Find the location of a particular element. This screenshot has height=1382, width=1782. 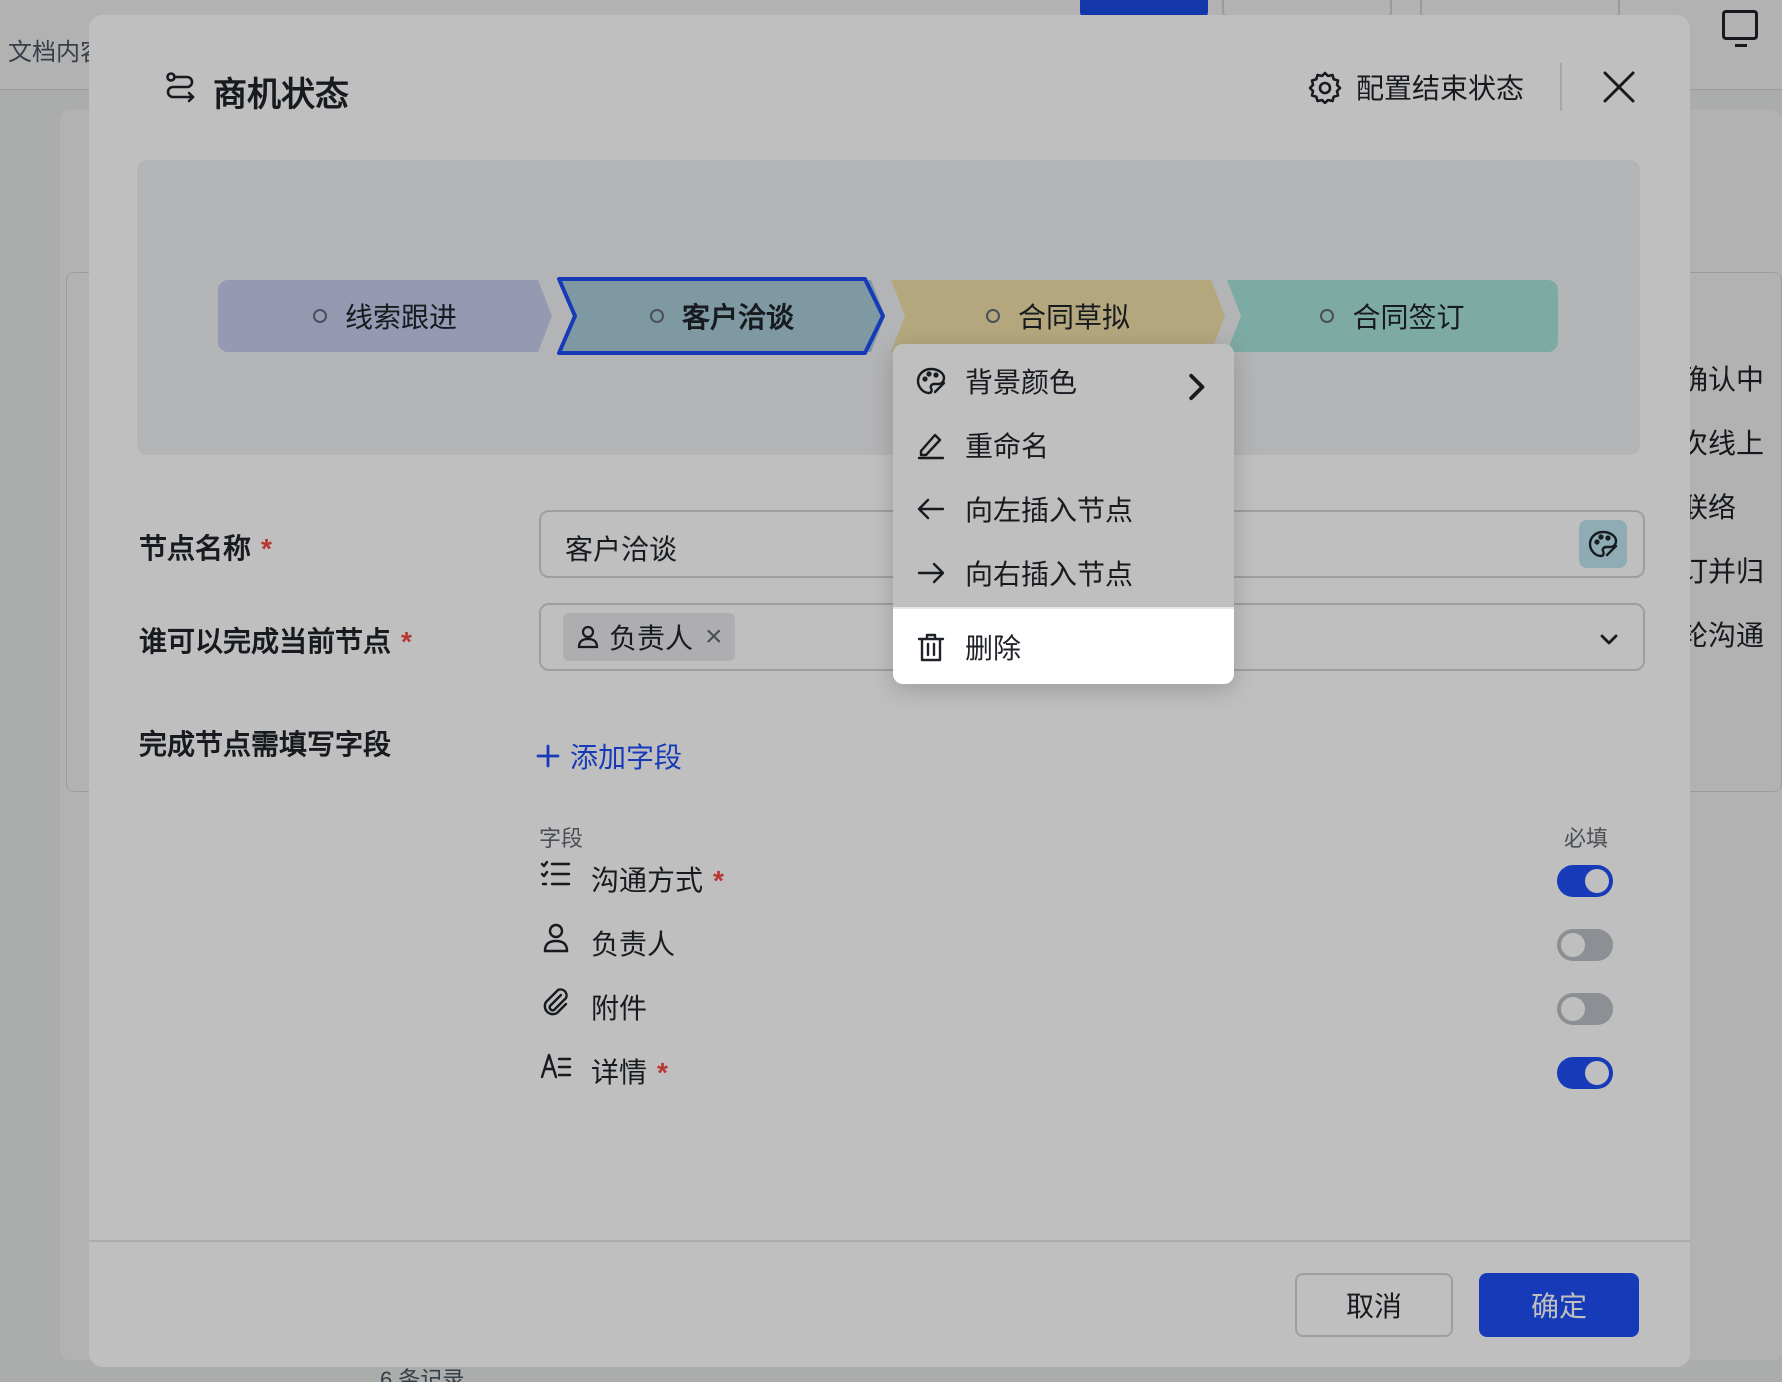

cancel-button: 取消 is located at coordinates (1374, 1305).